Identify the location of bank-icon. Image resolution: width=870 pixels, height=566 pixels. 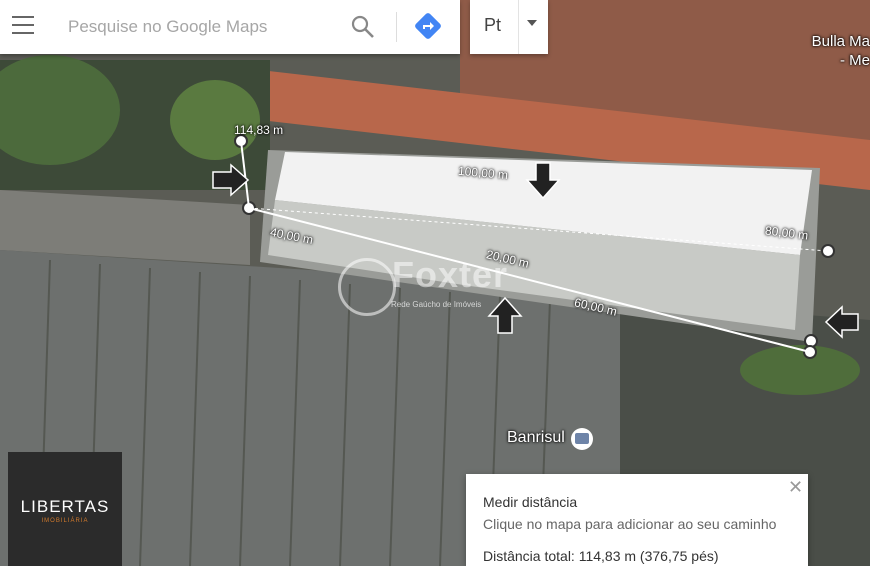
(582, 439).